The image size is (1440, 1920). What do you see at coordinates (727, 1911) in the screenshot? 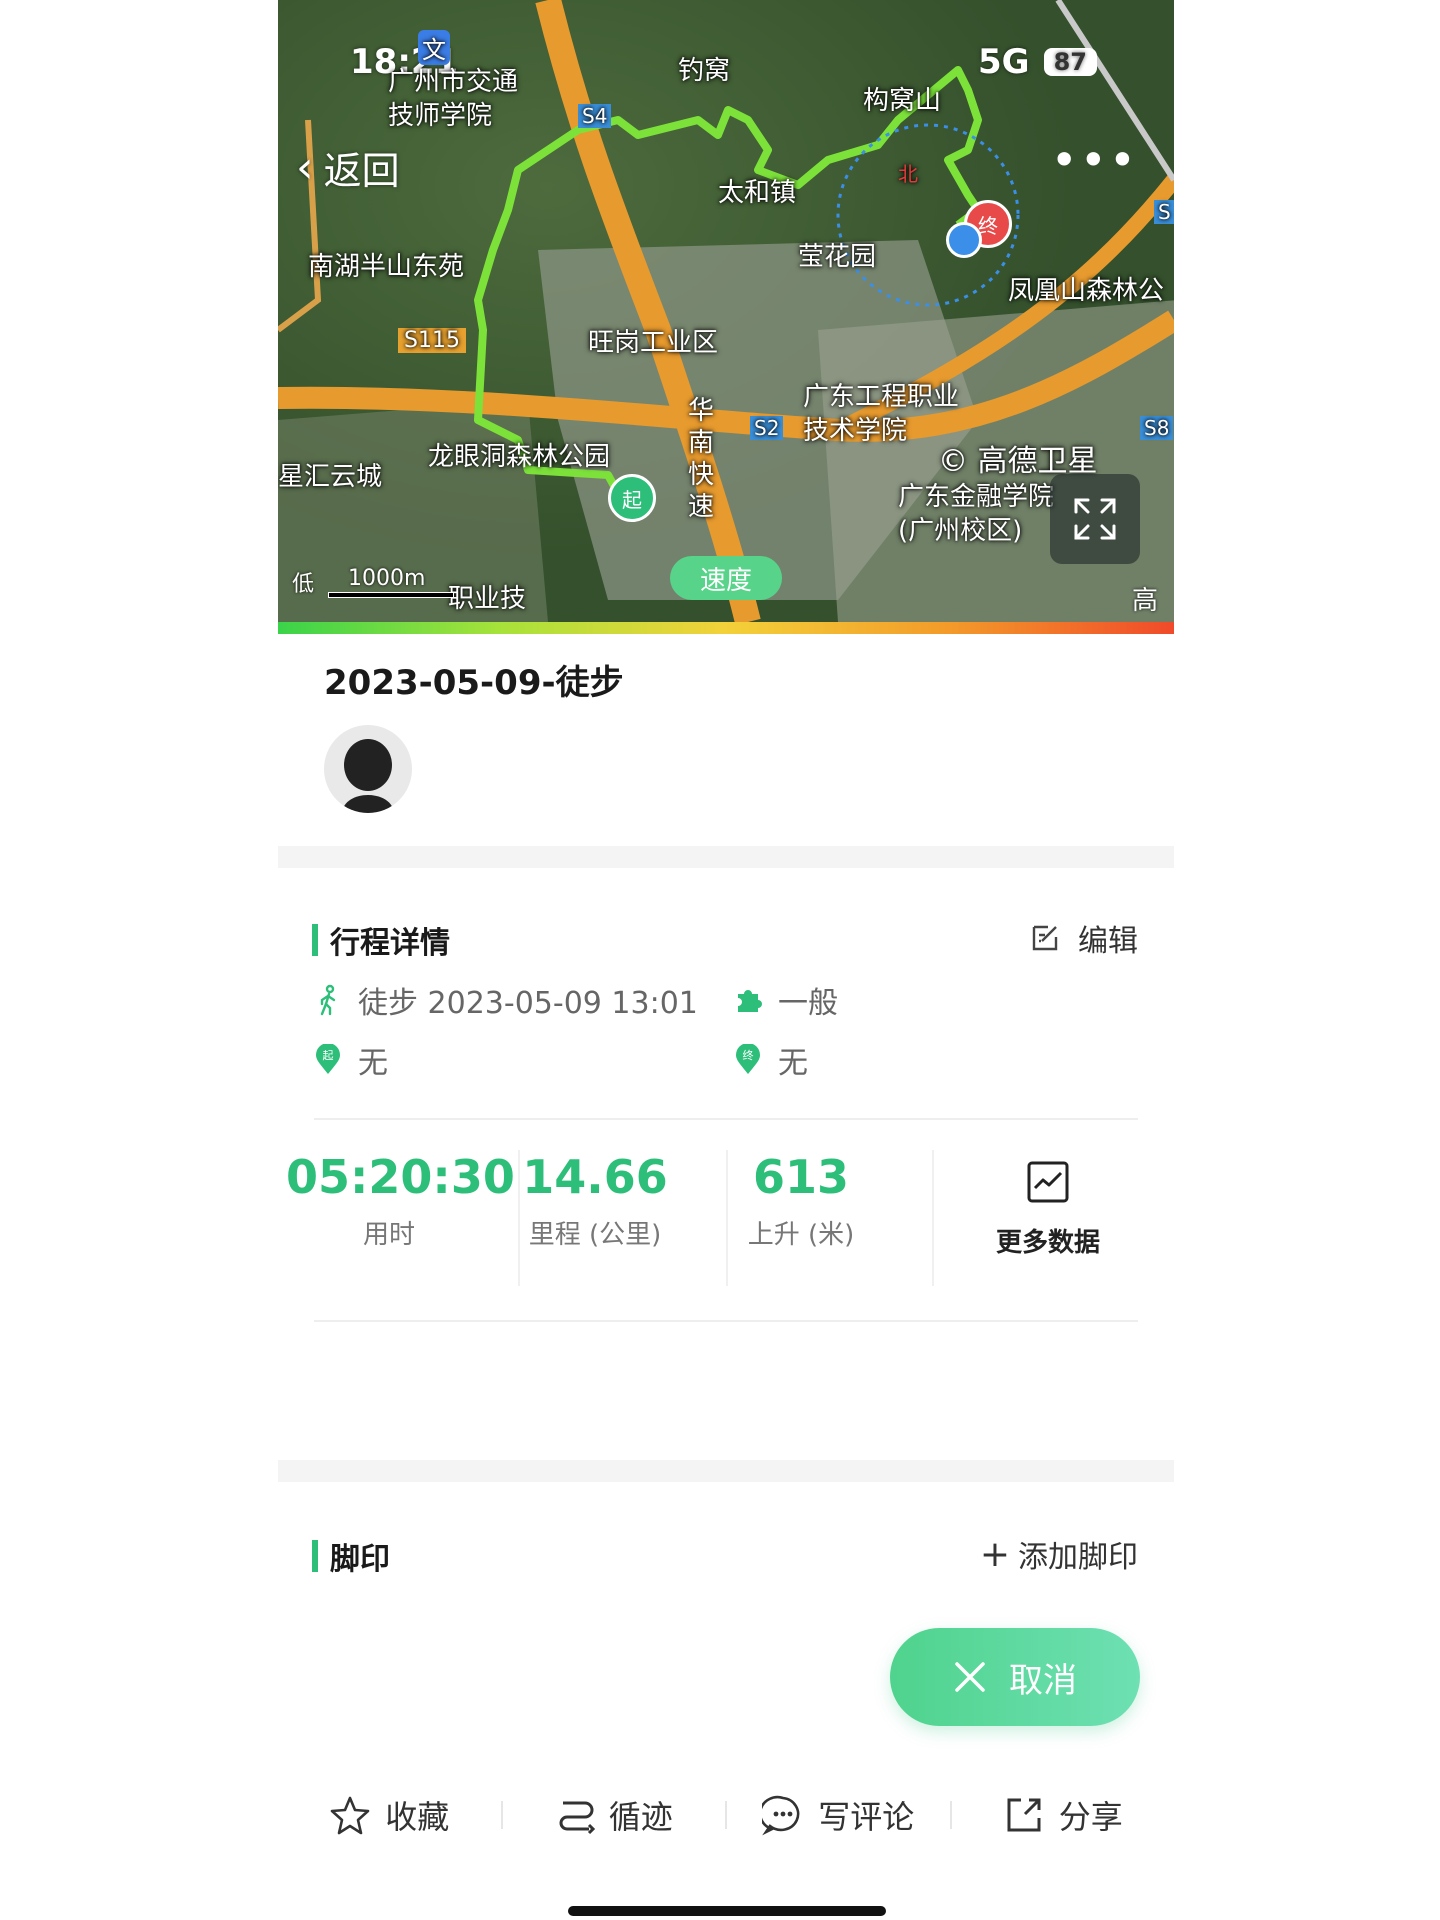
I see `home-indicator` at bounding box center [727, 1911].